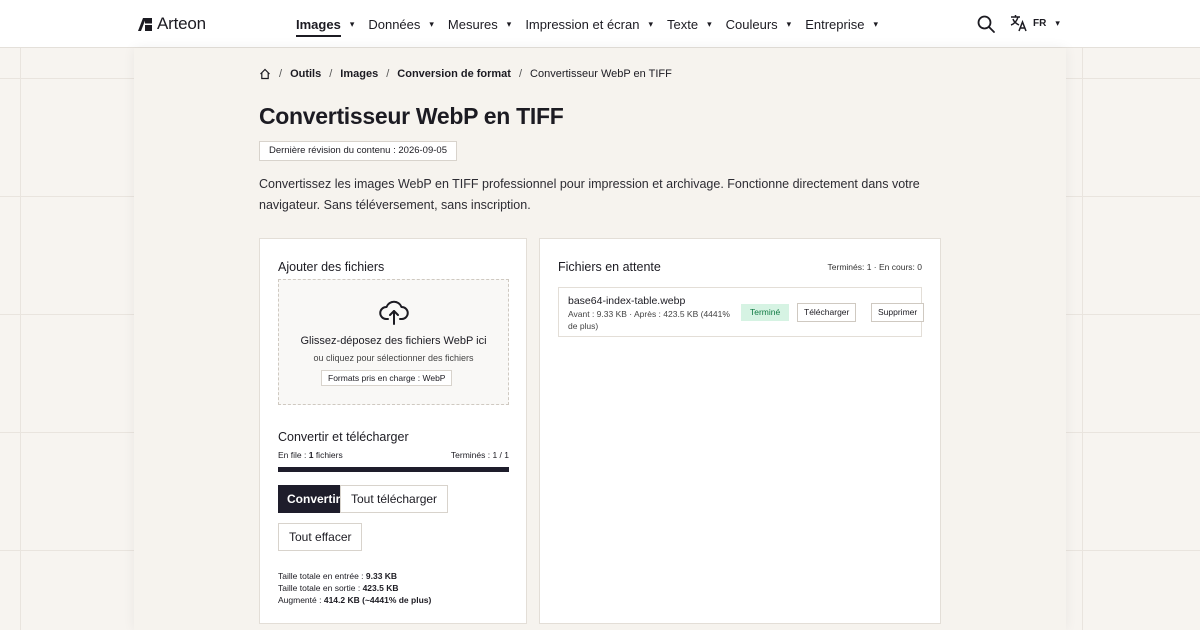 Image resolution: width=1200 pixels, height=630 pixels. I want to click on nav-item-impression: Impression et écran ▾, so click(589, 24).